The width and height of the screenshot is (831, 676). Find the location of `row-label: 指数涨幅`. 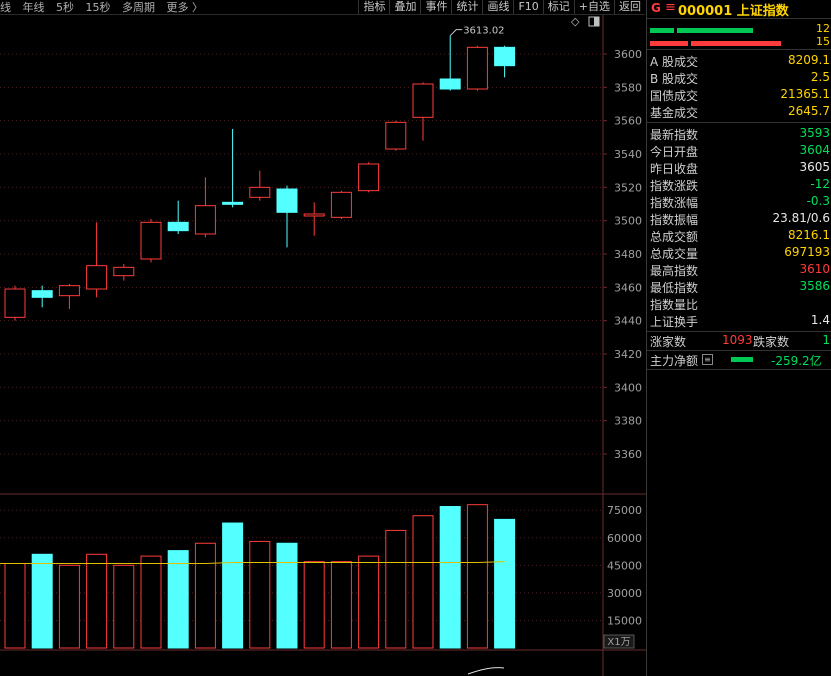

row-label: 指数涨幅 is located at coordinates (674, 203).